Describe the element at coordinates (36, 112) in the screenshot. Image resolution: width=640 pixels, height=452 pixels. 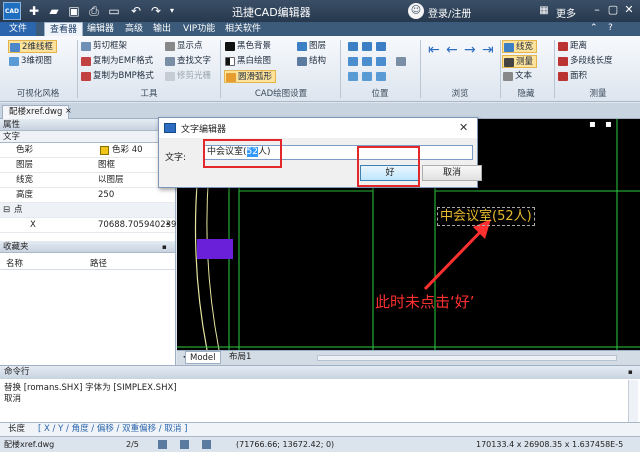
I see `document-tab: 配楼xref.dwg` at that location.